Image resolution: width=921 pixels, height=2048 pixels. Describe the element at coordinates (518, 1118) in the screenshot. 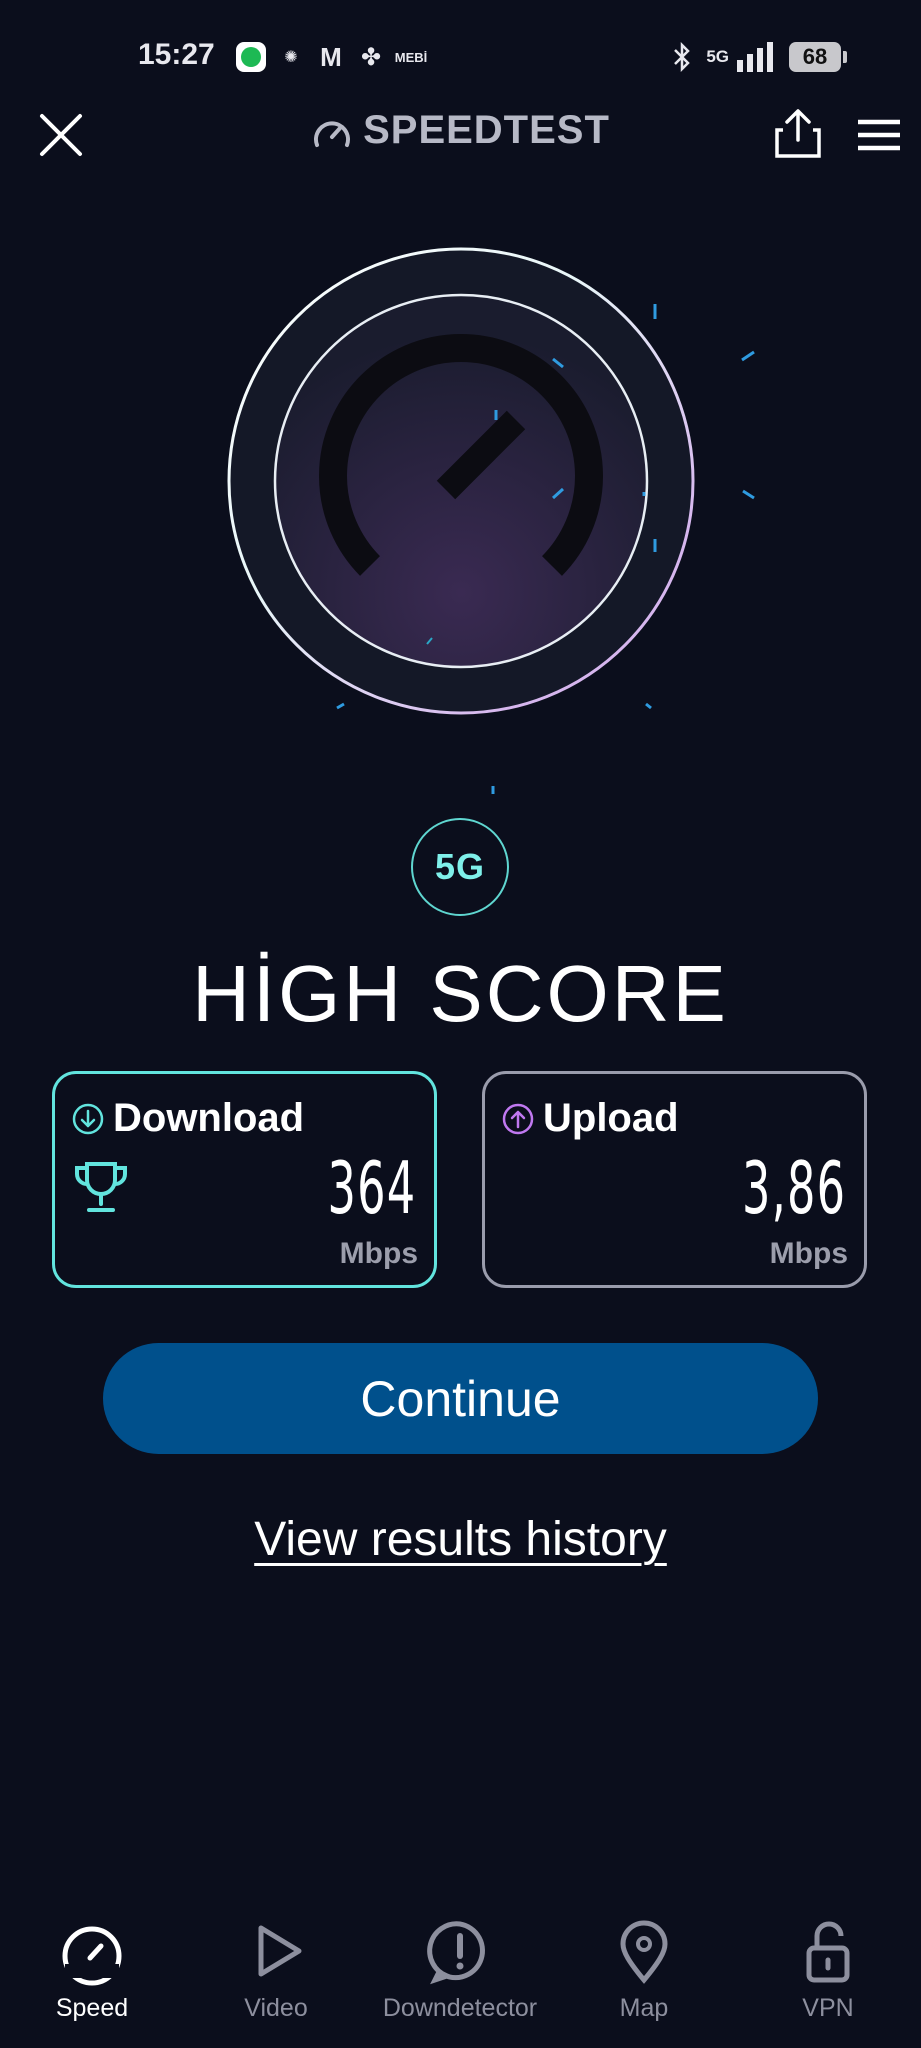

I see `upload-arrow-icon` at that location.